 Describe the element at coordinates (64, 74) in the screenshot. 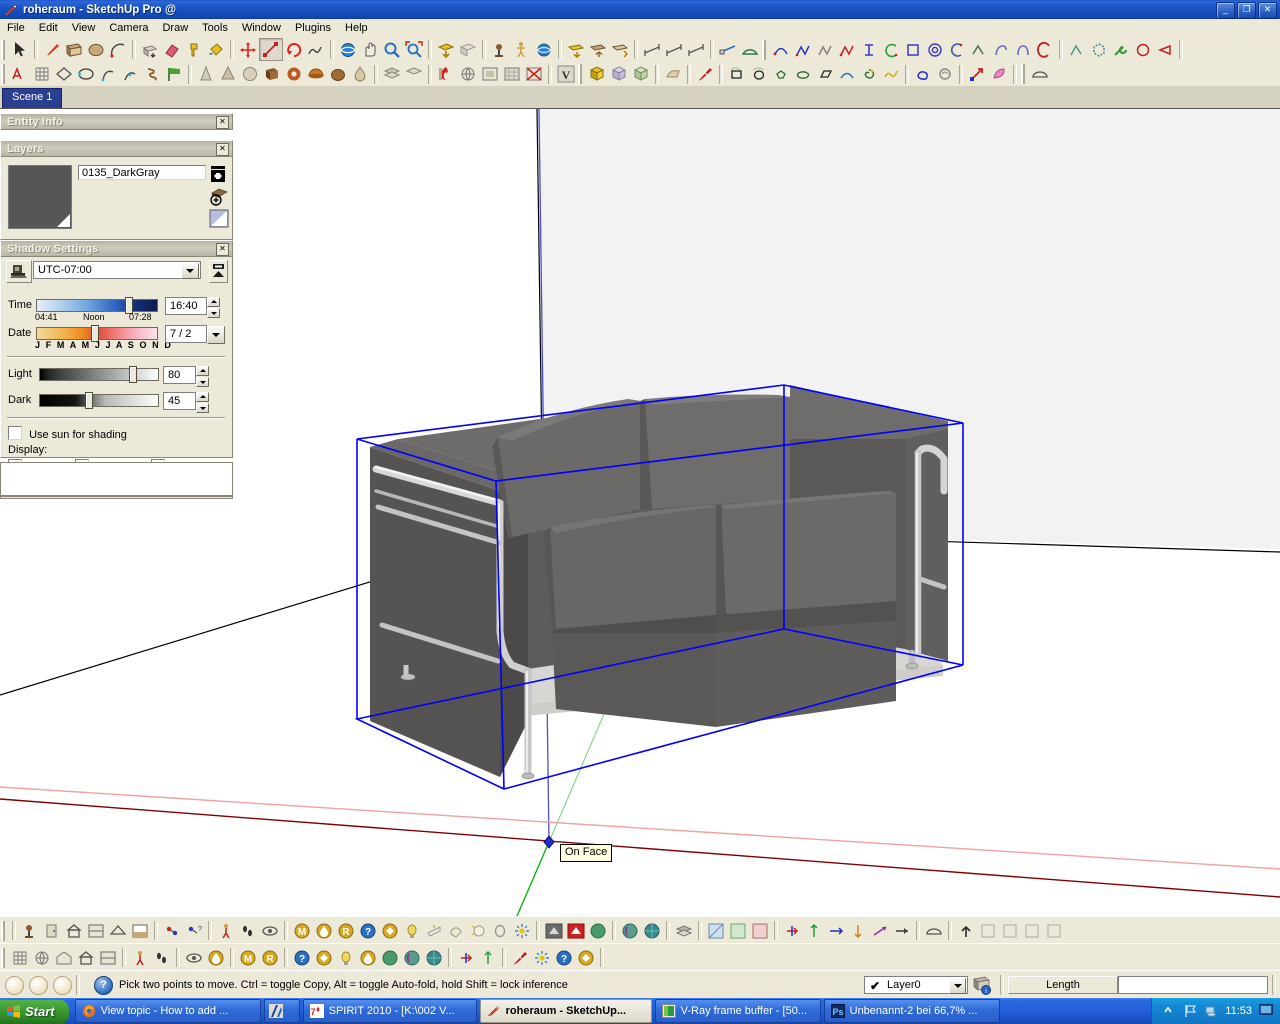

I see `toolbar-button-diamond` at that location.